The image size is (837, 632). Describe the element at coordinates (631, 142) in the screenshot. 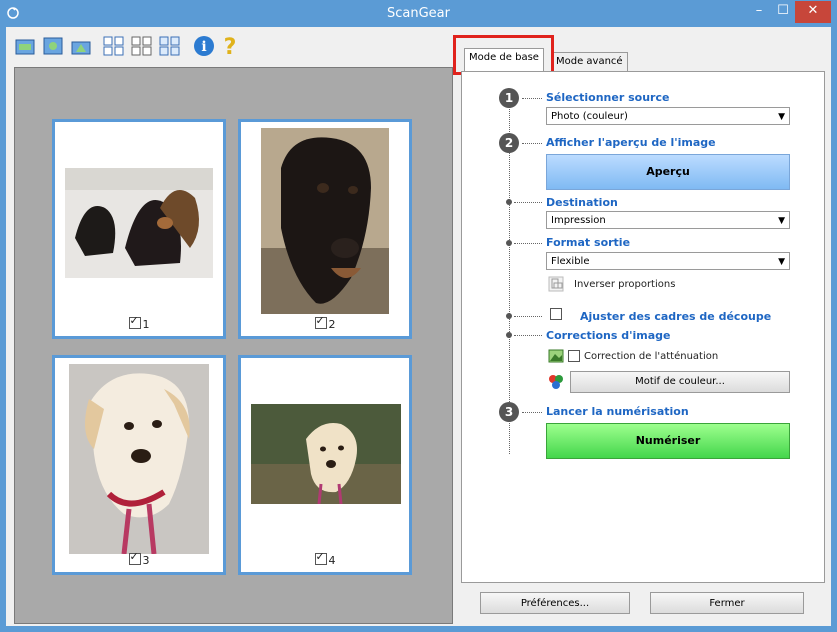

I see `preview-image-label: Afficher l'aperçu de l'image` at that location.